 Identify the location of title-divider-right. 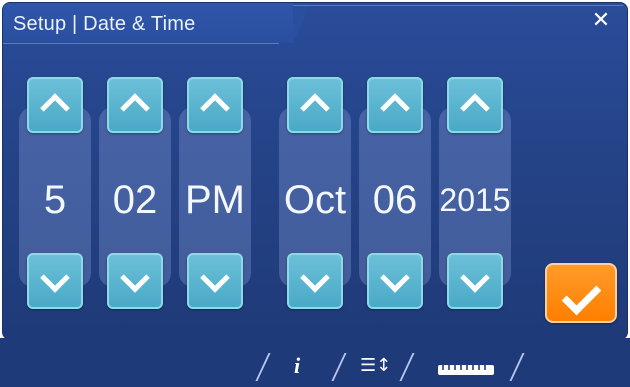
(458, 5).